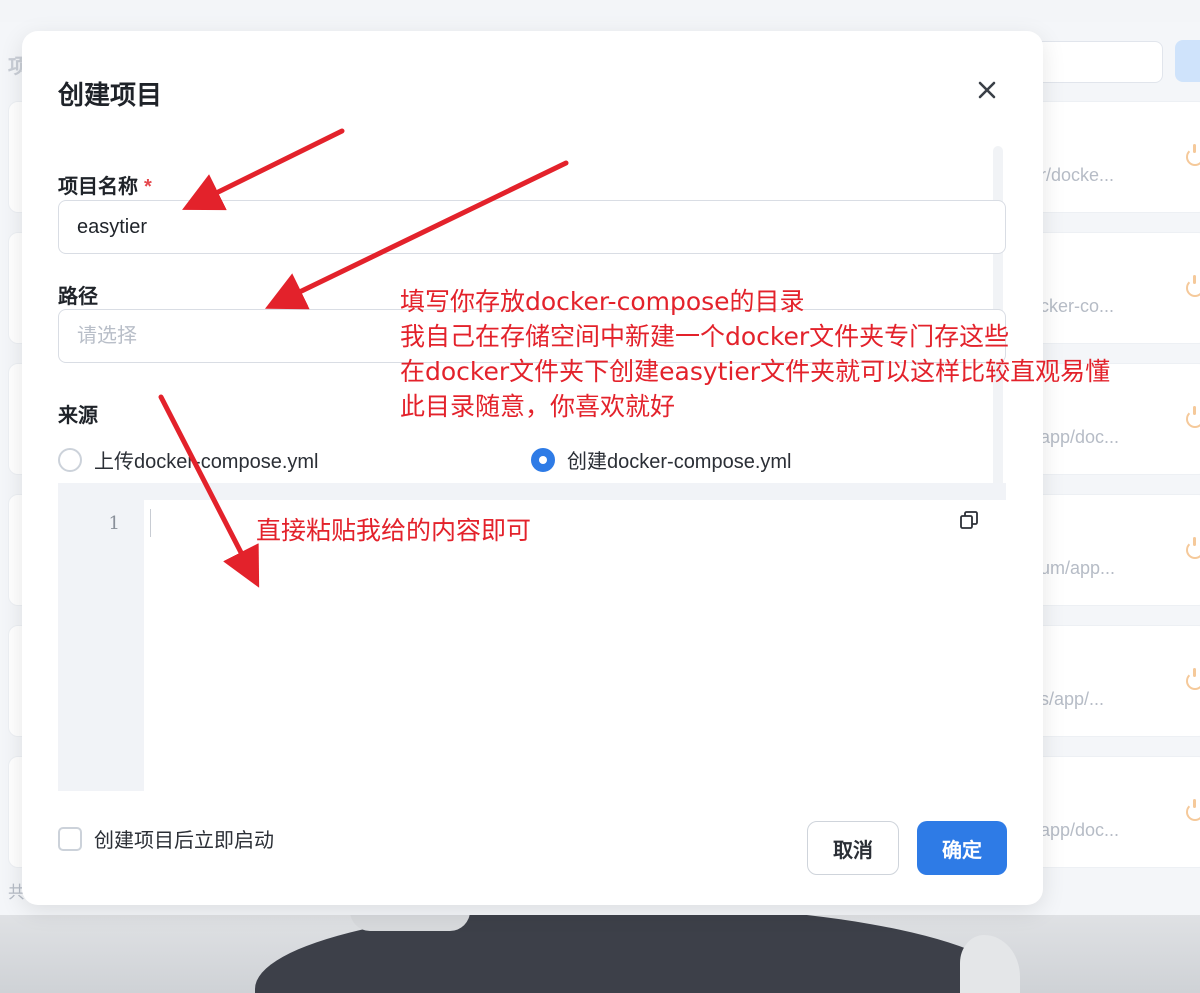 This screenshot has height=993, width=1200. I want to click on source-option-upload: 上传docker-compose.yml, so click(188, 459).